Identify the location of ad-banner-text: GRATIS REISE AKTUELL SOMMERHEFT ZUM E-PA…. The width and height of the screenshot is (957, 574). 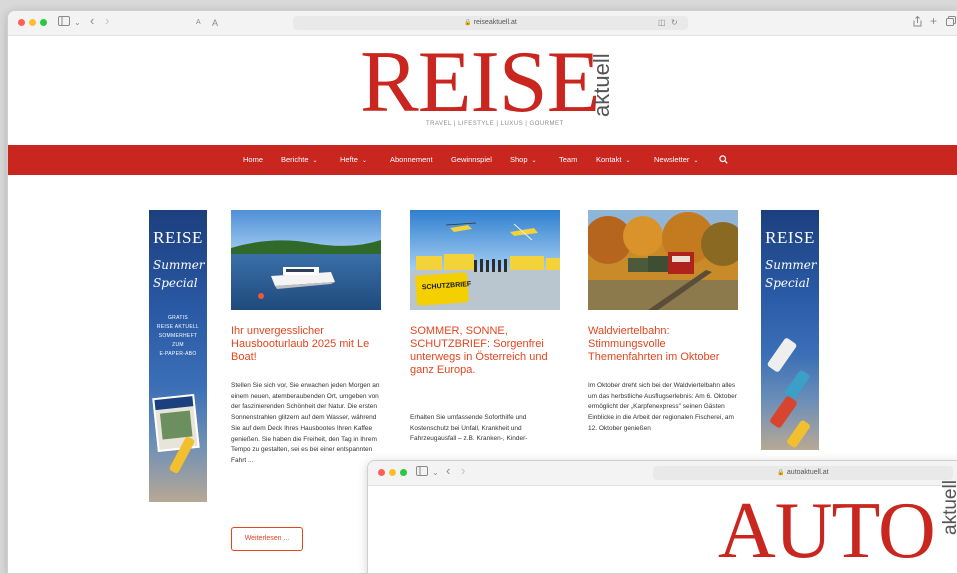
(178, 336).